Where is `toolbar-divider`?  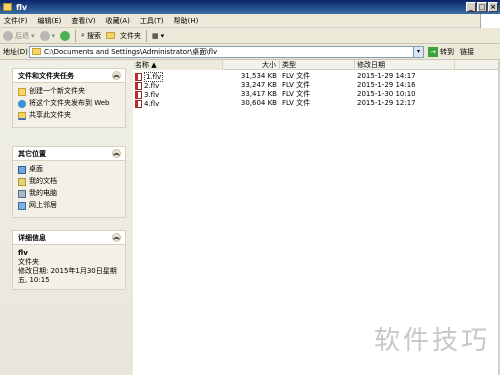
toolbar-divider is located at coordinates (76, 35).